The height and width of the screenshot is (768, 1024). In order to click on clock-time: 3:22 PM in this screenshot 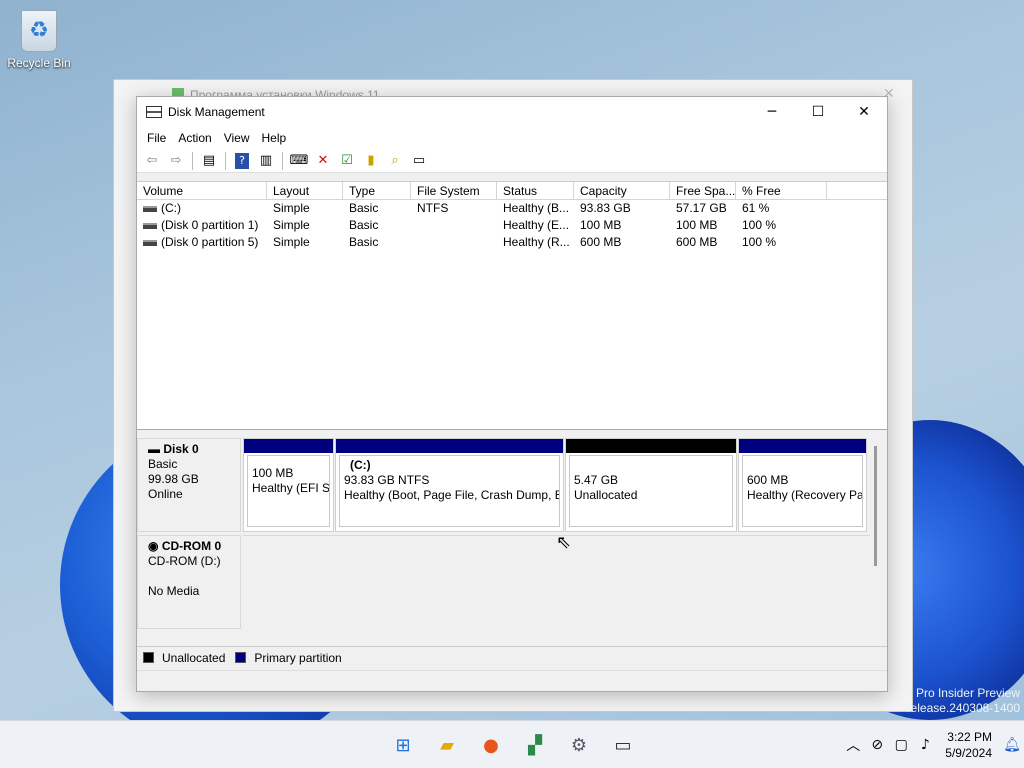, I will do `click(969, 737)`.